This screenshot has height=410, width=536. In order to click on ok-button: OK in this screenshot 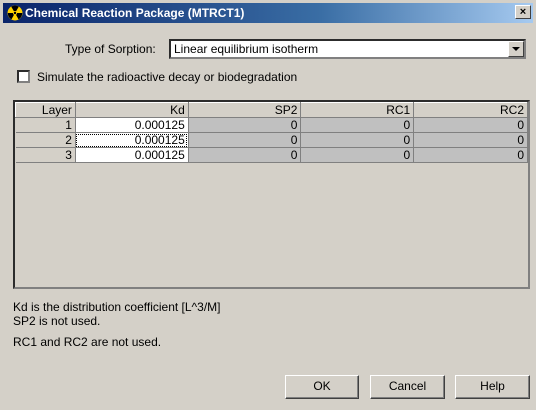, I will do `click(322, 387)`.